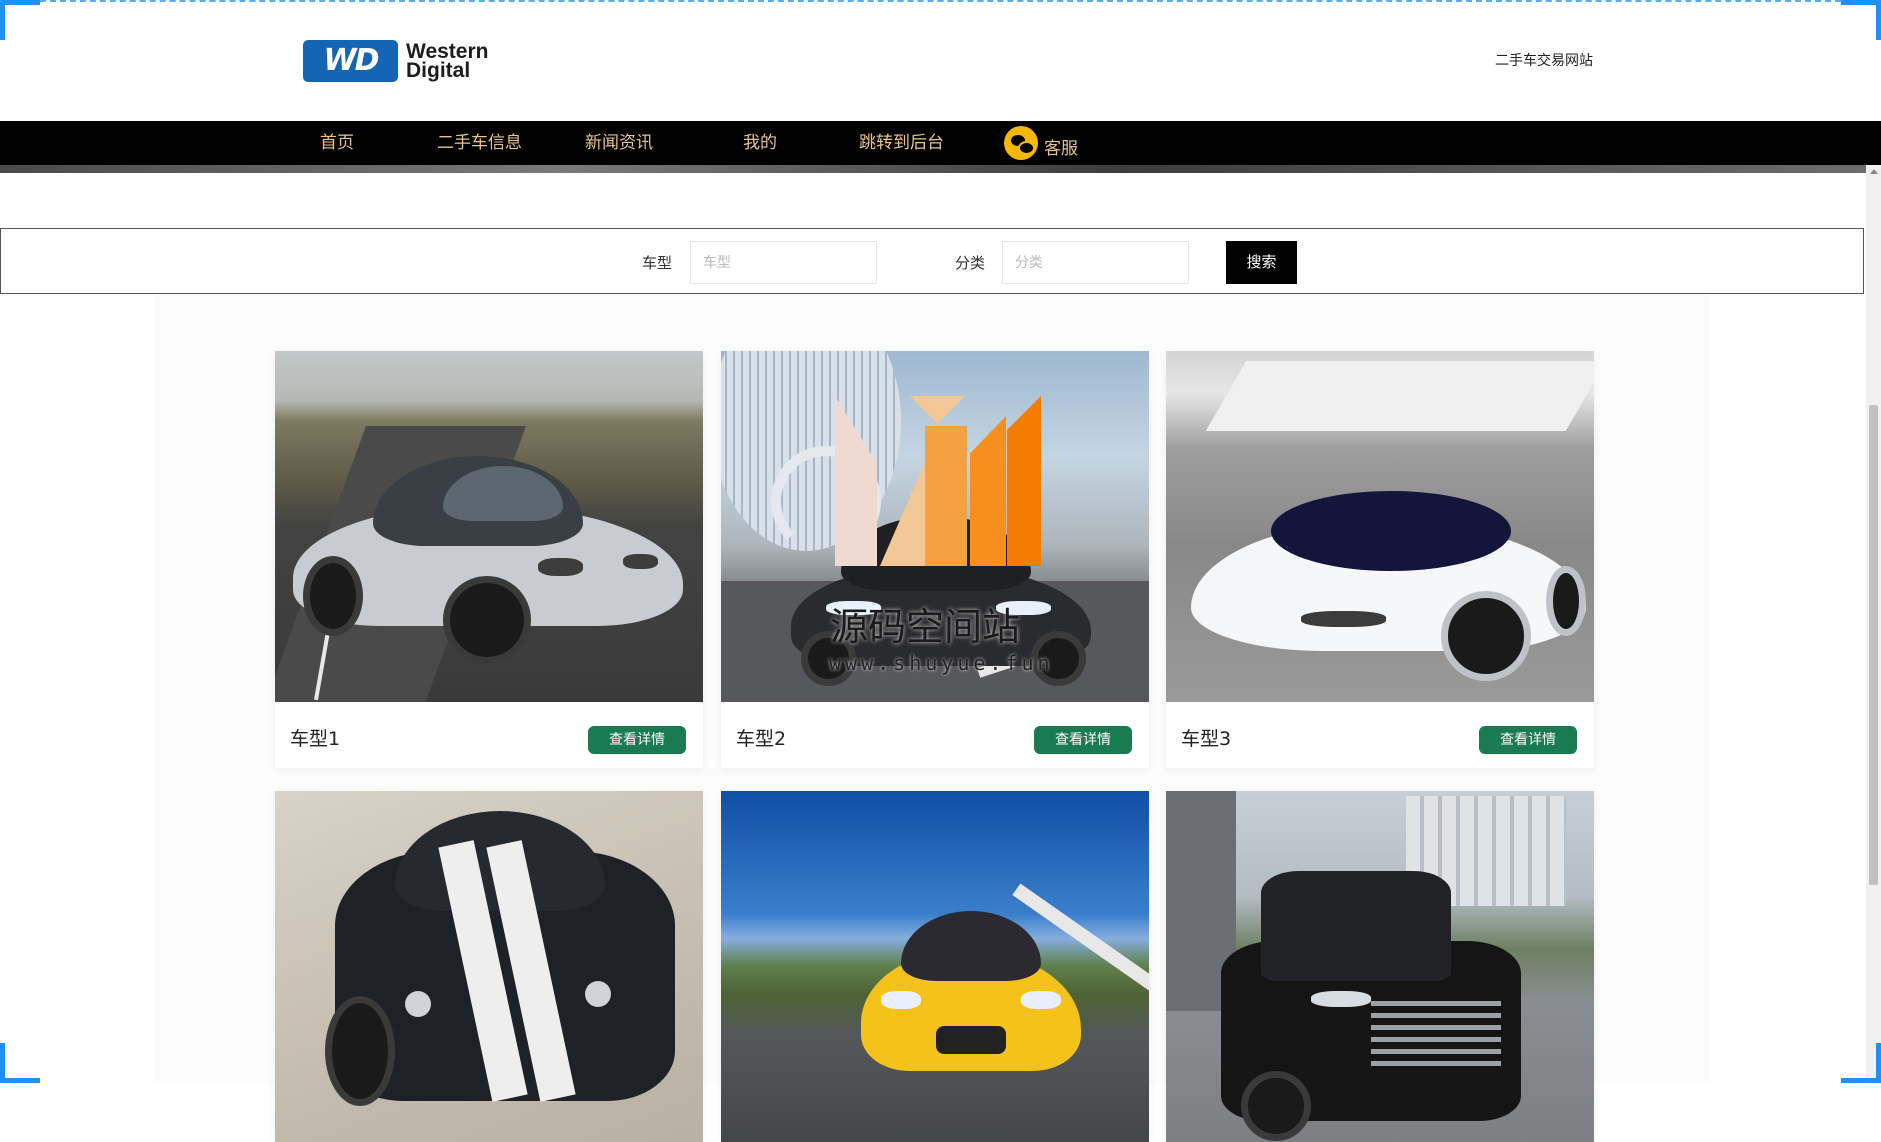 The width and height of the screenshot is (1881, 1142). What do you see at coordinates (934, 169) in the screenshot?
I see `banner-strip` at bounding box center [934, 169].